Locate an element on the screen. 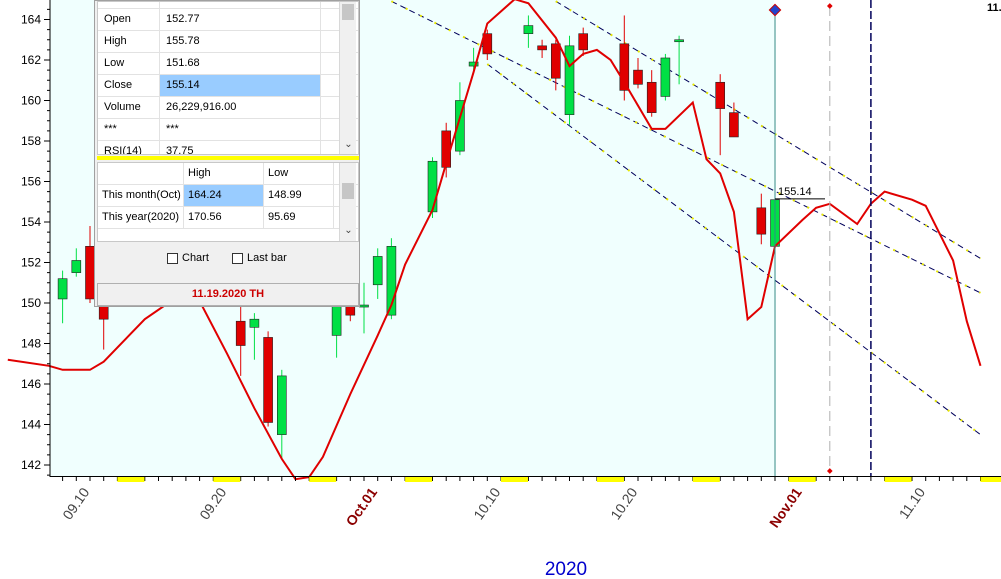 This screenshot has height=579, width=1001. range-row: This month(Oct) 164.24 148.99 is located at coordinates (228, 196).